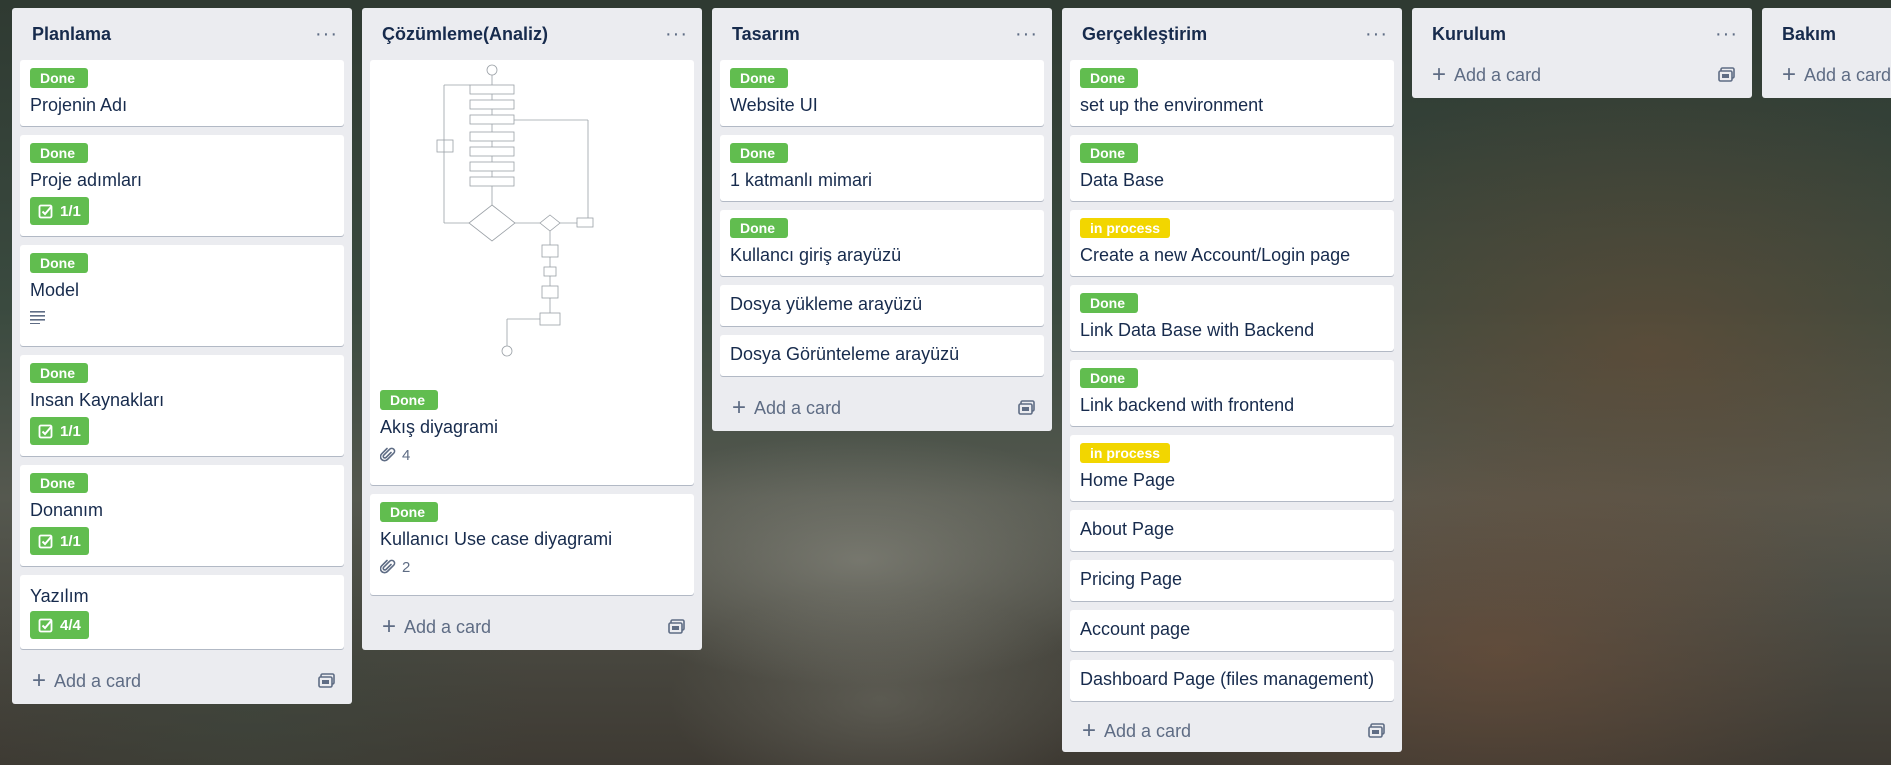  I want to click on card: Dashboard Page (files management), so click(1232, 680).